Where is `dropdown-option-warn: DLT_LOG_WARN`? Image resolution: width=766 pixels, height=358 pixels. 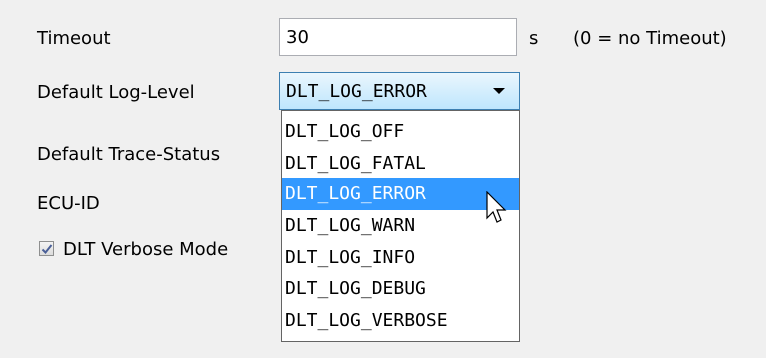
dropdown-option-warn: DLT_LOG_WARN is located at coordinates (400, 226).